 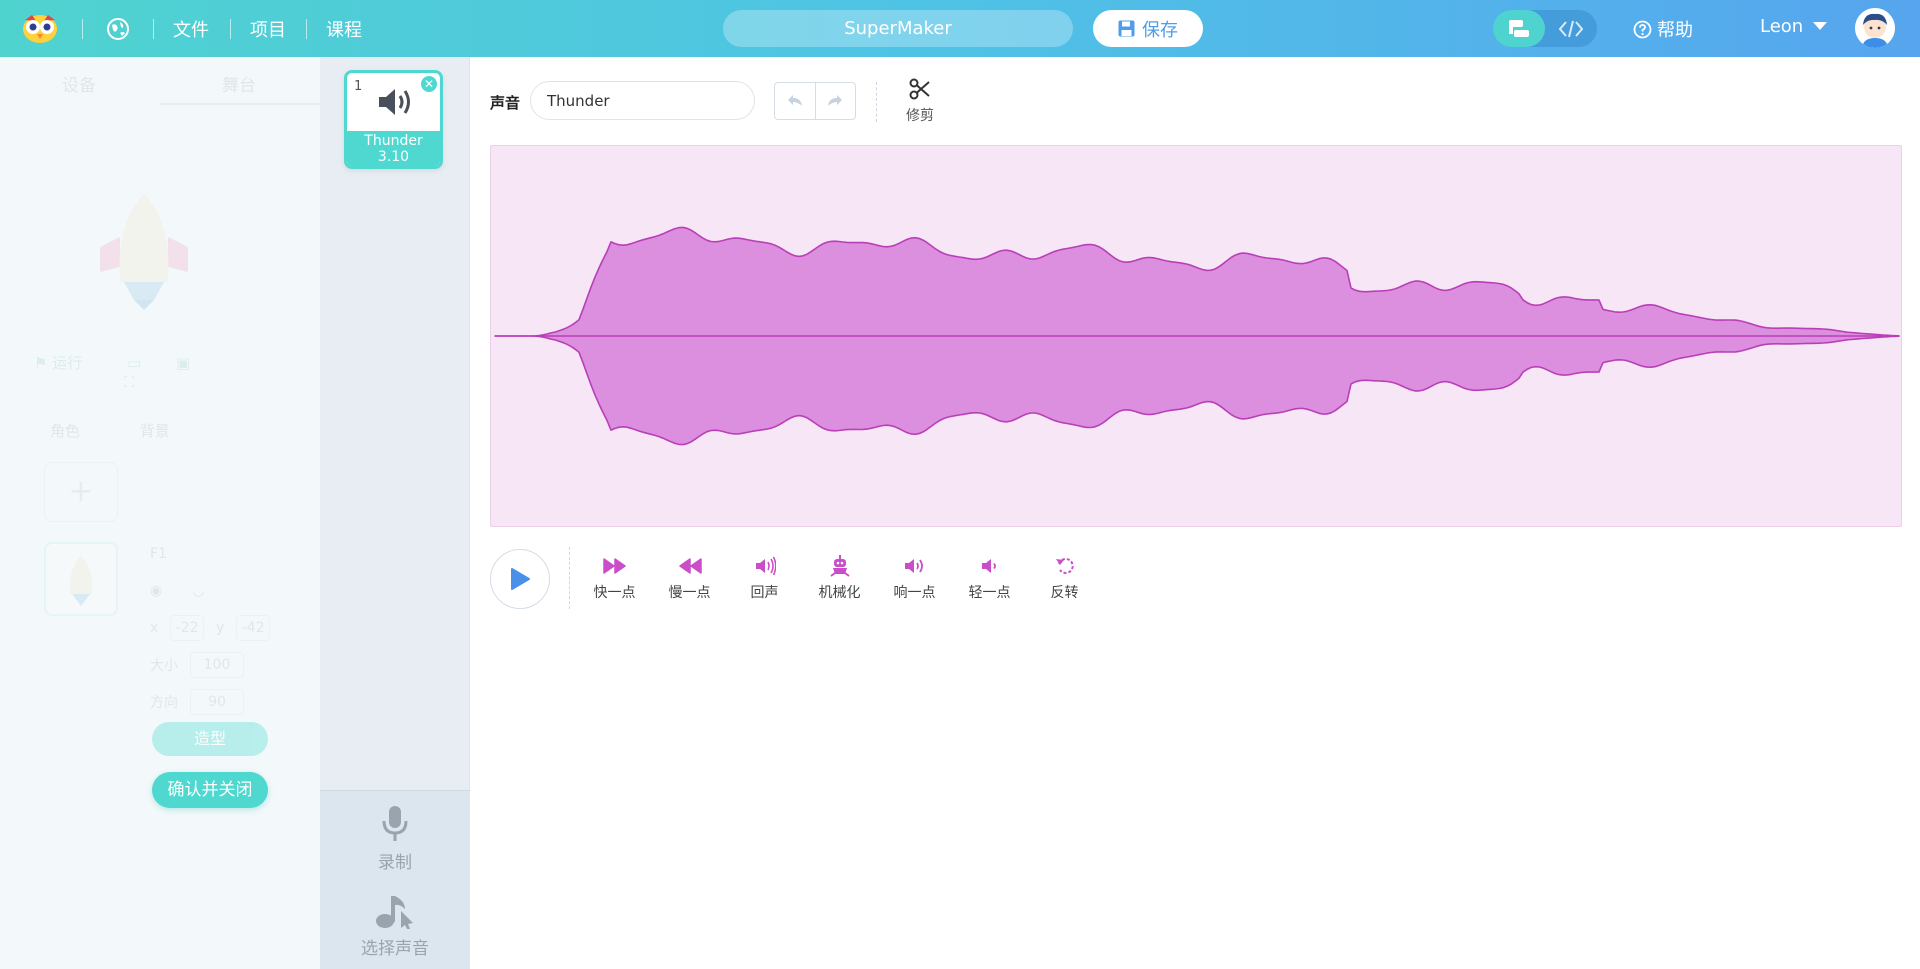 I want to click on sprite-name: F1, so click(x=158, y=554).